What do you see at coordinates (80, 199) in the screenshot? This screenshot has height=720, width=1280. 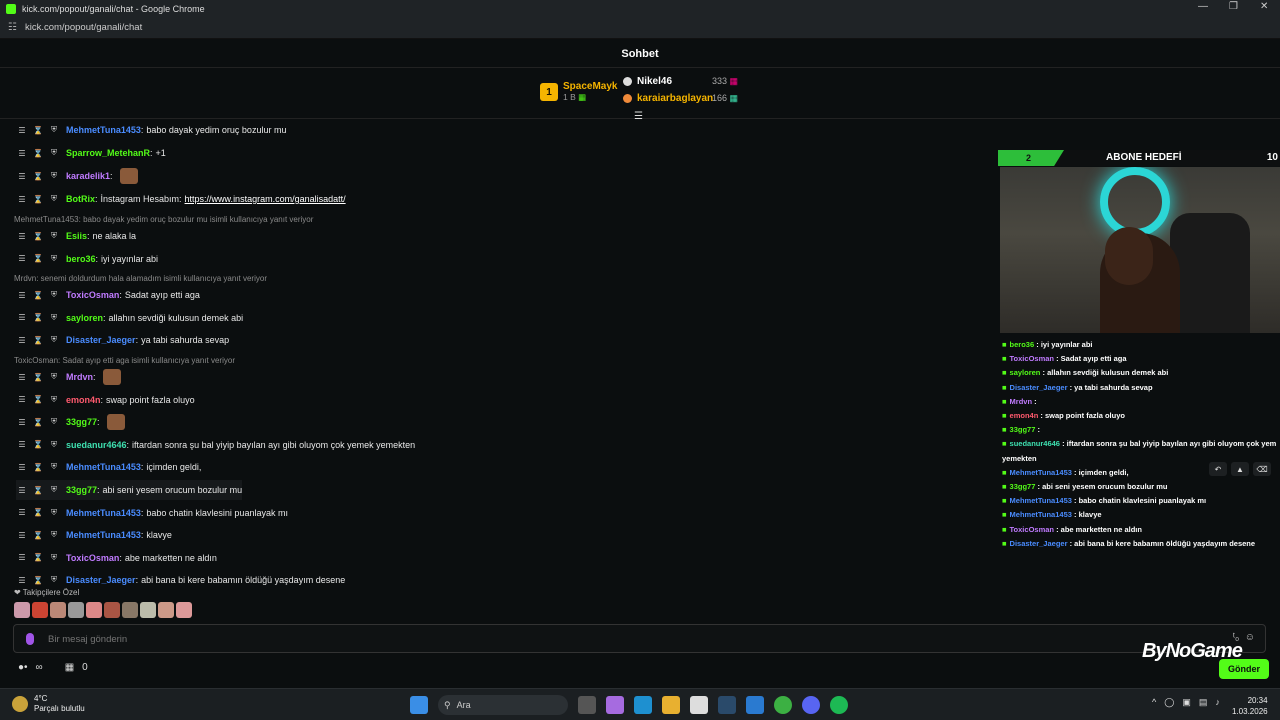 I see `username: BotRix` at bounding box center [80, 199].